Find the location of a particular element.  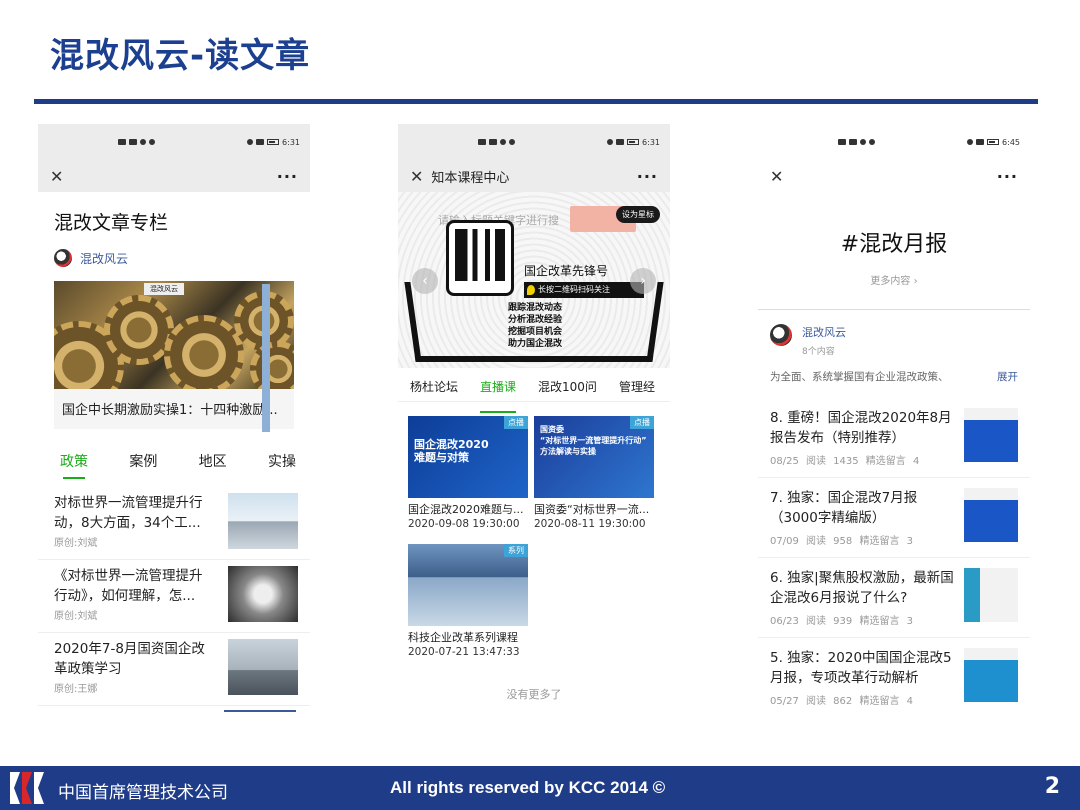

report-meta: 08/25 阅读 1435 精选留言 4 is located at coordinates (845, 461).